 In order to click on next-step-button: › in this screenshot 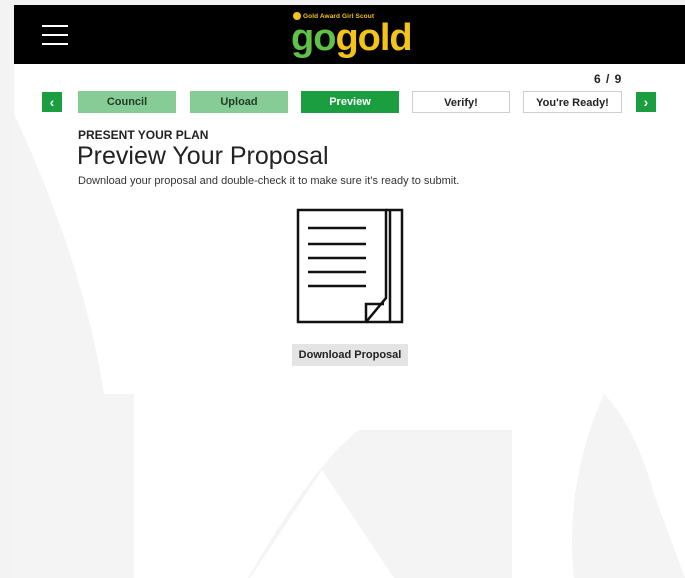, I will do `click(646, 102)`.